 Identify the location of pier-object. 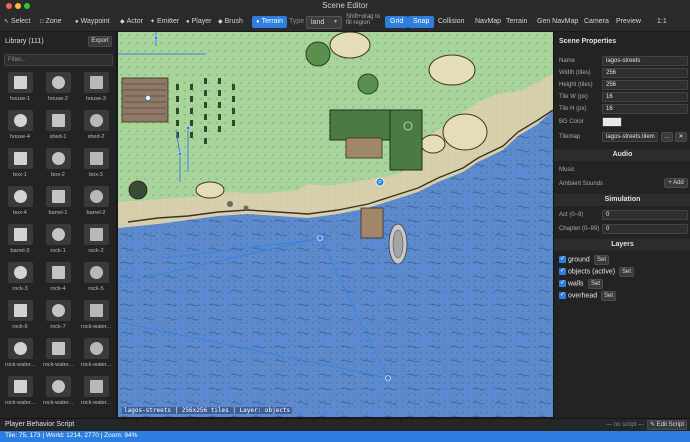
(372, 223).